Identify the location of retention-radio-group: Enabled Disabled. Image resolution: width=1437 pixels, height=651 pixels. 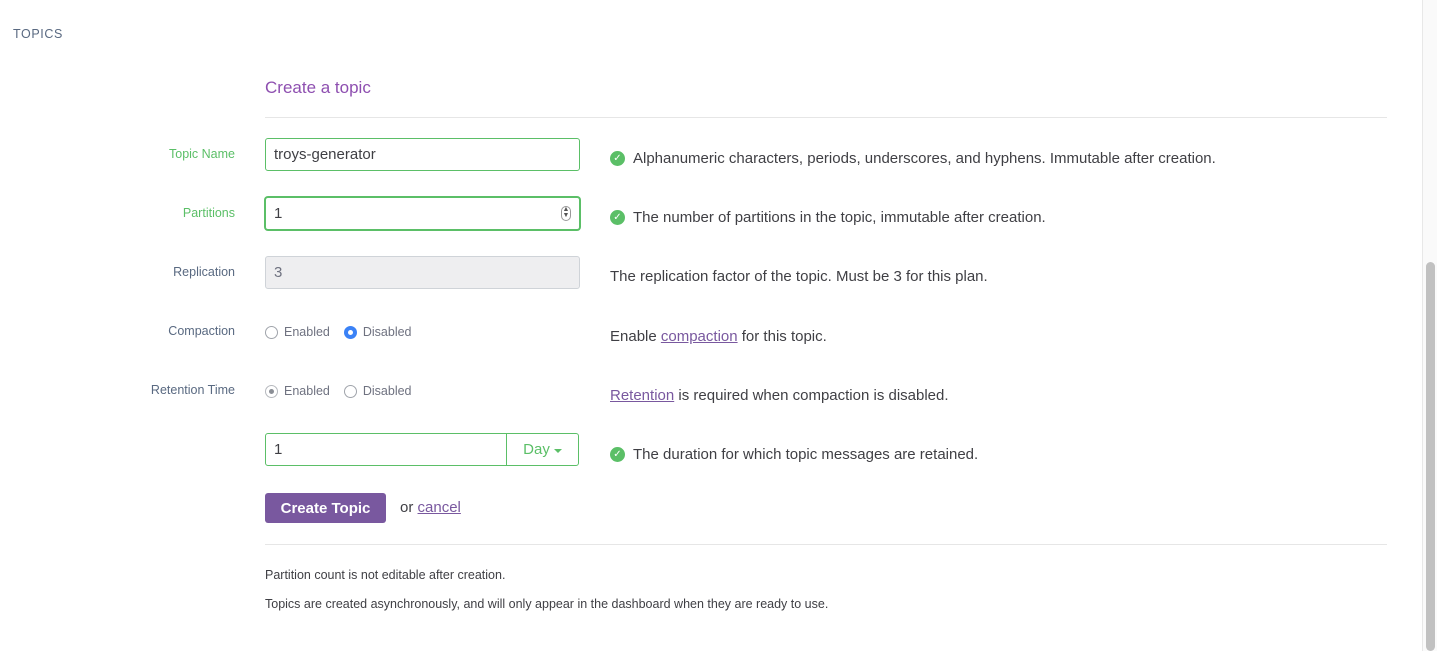
(345, 391).